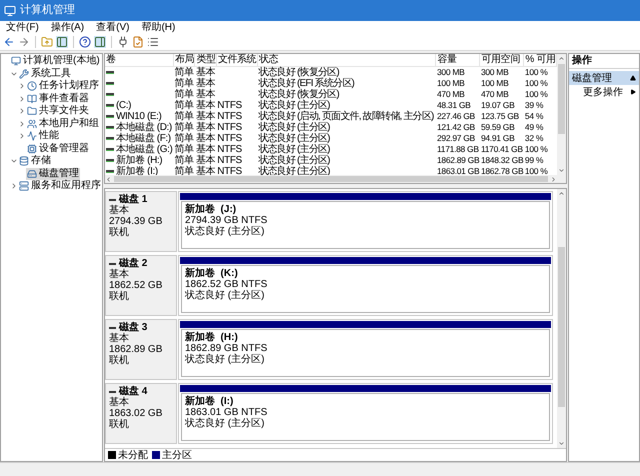 This screenshot has height=476, width=640. Describe the element at coordinates (133, 199) in the screenshot. I see `disk-name: 磁盘 1` at that location.